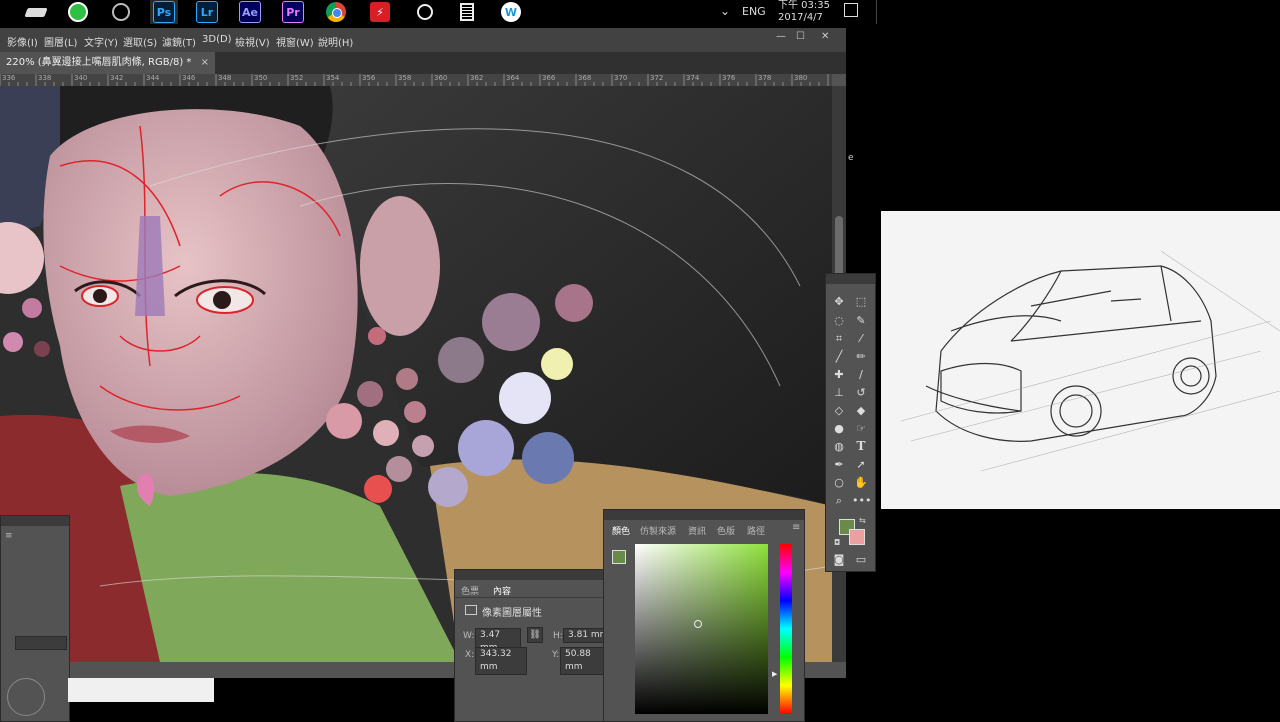 The height and width of the screenshot is (722, 1280). Describe the element at coordinates (26, 697) in the screenshot. I see `target-icon` at that location.